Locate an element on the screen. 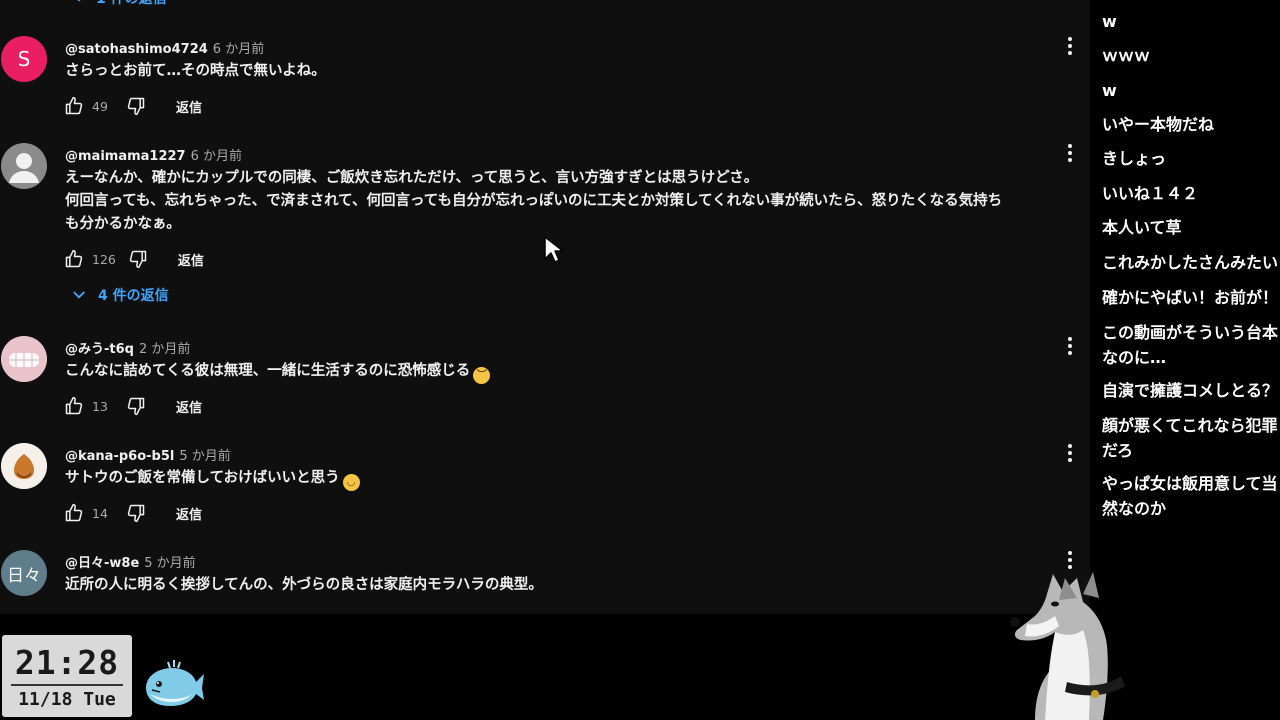 The width and height of the screenshot is (1280, 720). clock-widget: 21:28 11/18 Tue is located at coordinates (67, 676).